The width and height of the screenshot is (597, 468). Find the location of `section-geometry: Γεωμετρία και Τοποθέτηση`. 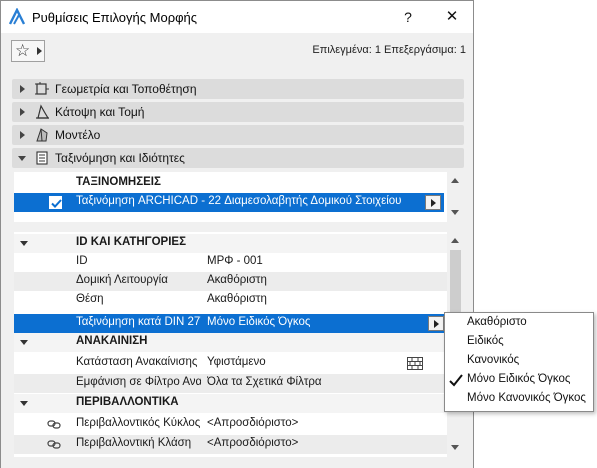

section-geometry: Γεωμετρία και Τοποθέτηση is located at coordinates (238, 89).